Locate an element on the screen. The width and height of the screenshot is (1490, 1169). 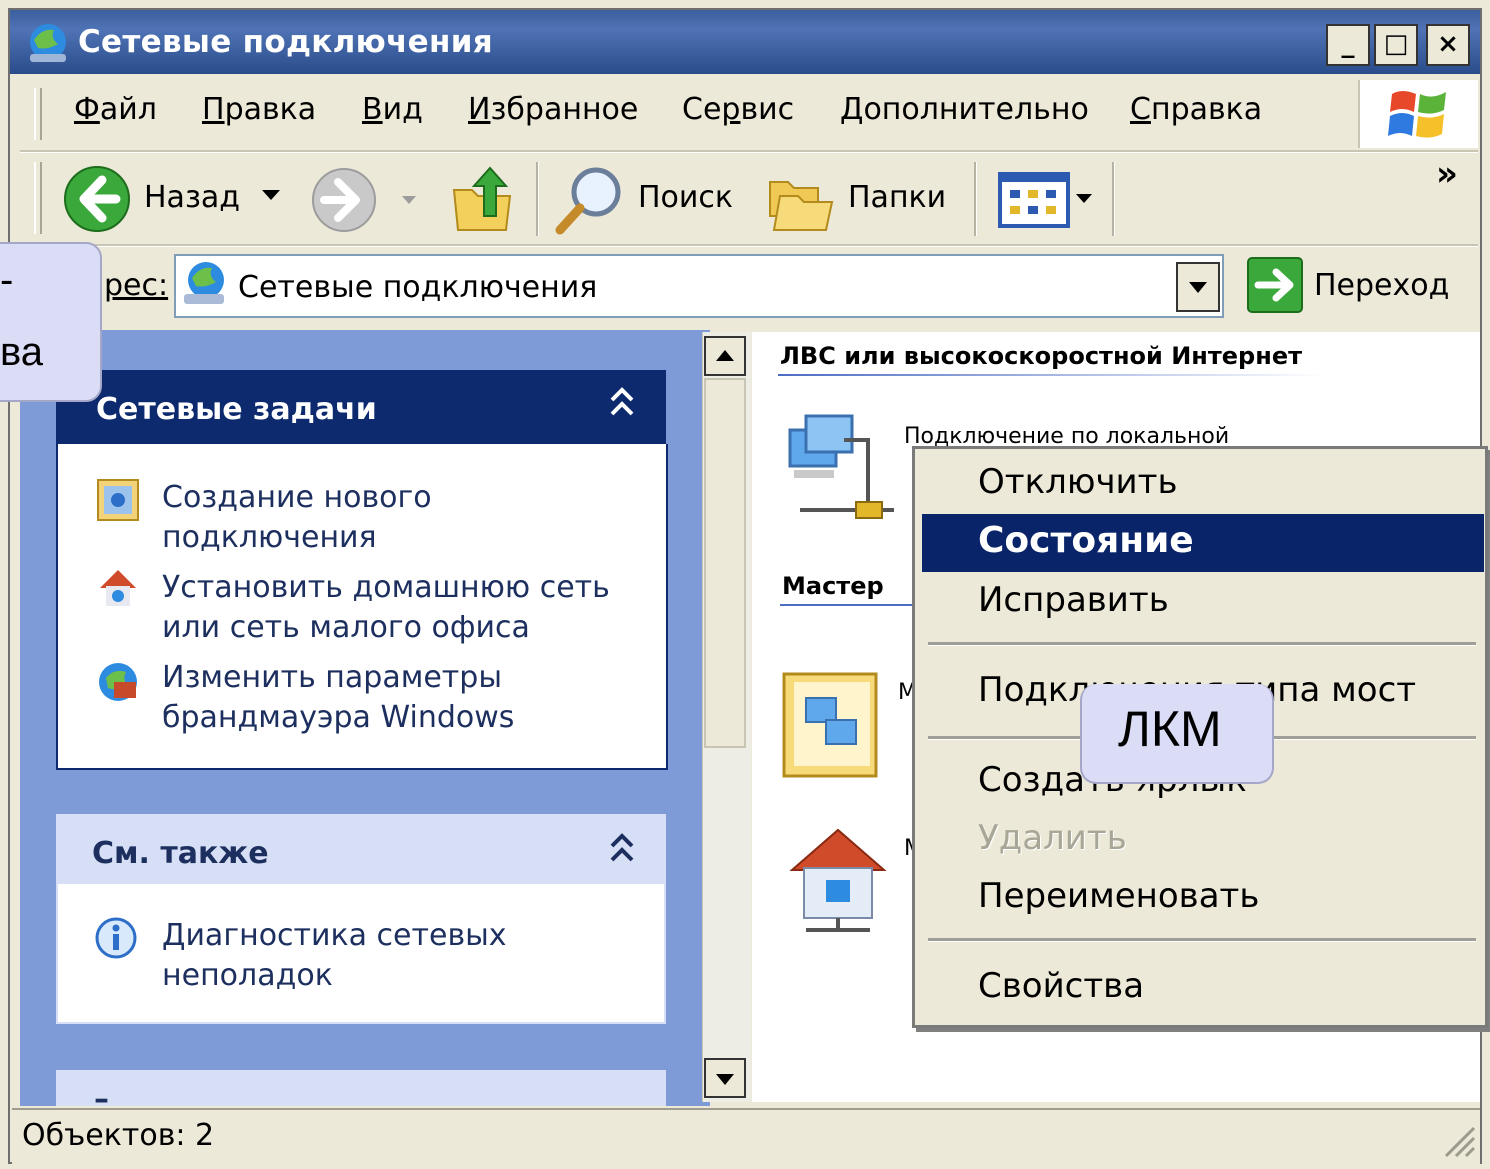
close-button: × is located at coordinates (1448, 45).